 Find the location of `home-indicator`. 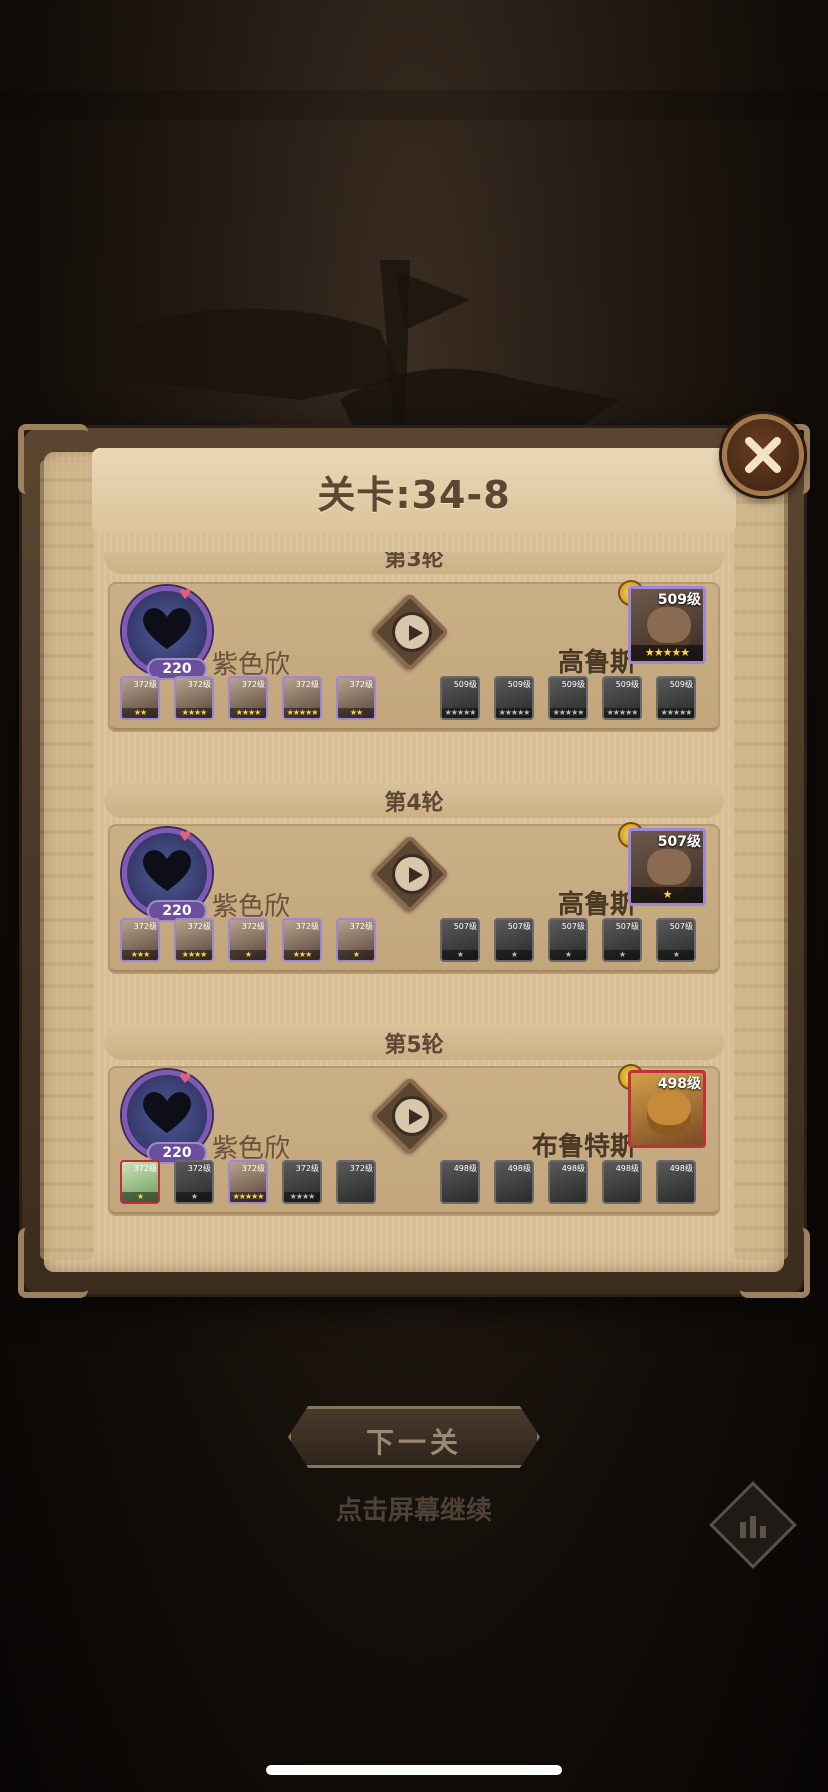

home-indicator is located at coordinates (414, 1770).